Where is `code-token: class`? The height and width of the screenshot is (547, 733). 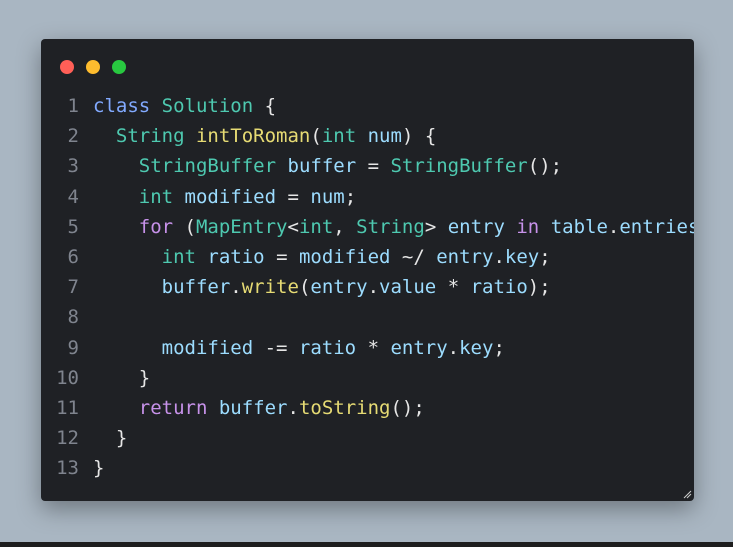
code-token: class is located at coordinates (122, 106).